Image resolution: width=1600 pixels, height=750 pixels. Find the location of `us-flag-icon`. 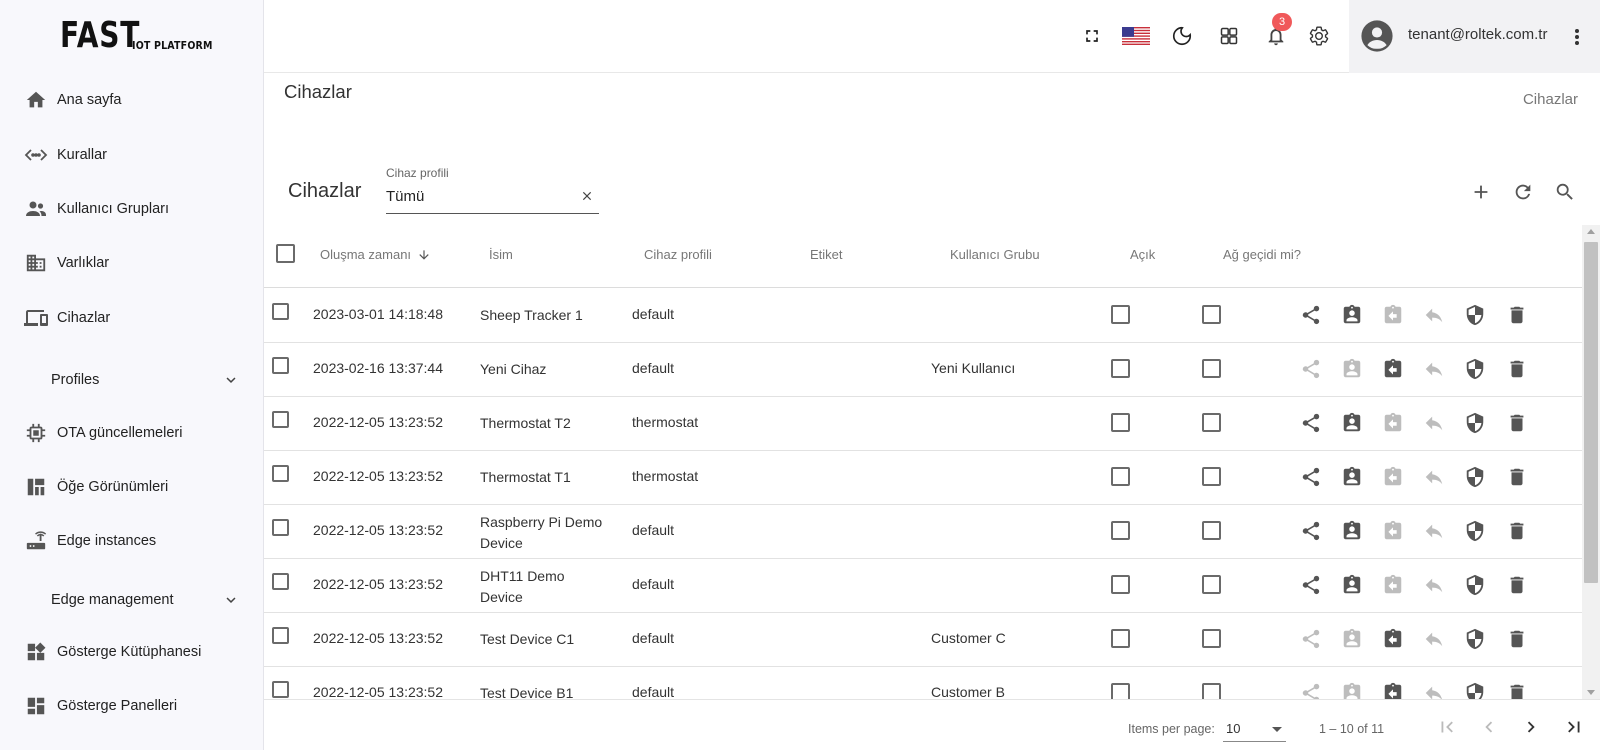

us-flag-icon is located at coordinates (1136, 36).